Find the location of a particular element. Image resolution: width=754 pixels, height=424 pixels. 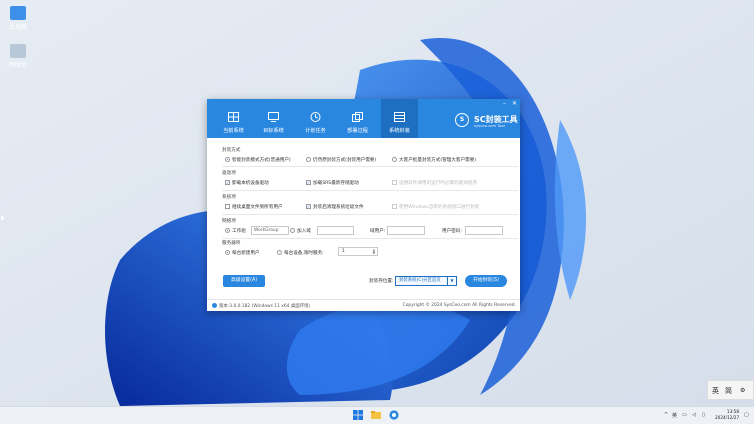

tab-label: 目标系统 is located at coordinates (273, 131).